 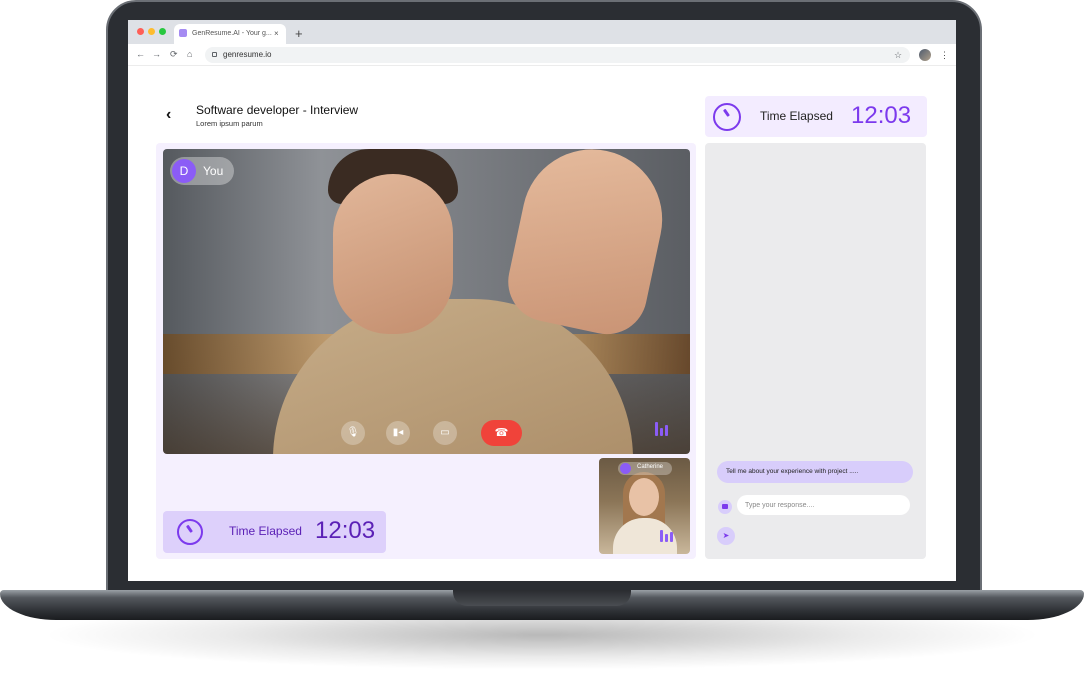 What do you see at coordinates (189, 54) in the screenshot?
I see `home-icon: ⌂` at bounding box center [189, 54].